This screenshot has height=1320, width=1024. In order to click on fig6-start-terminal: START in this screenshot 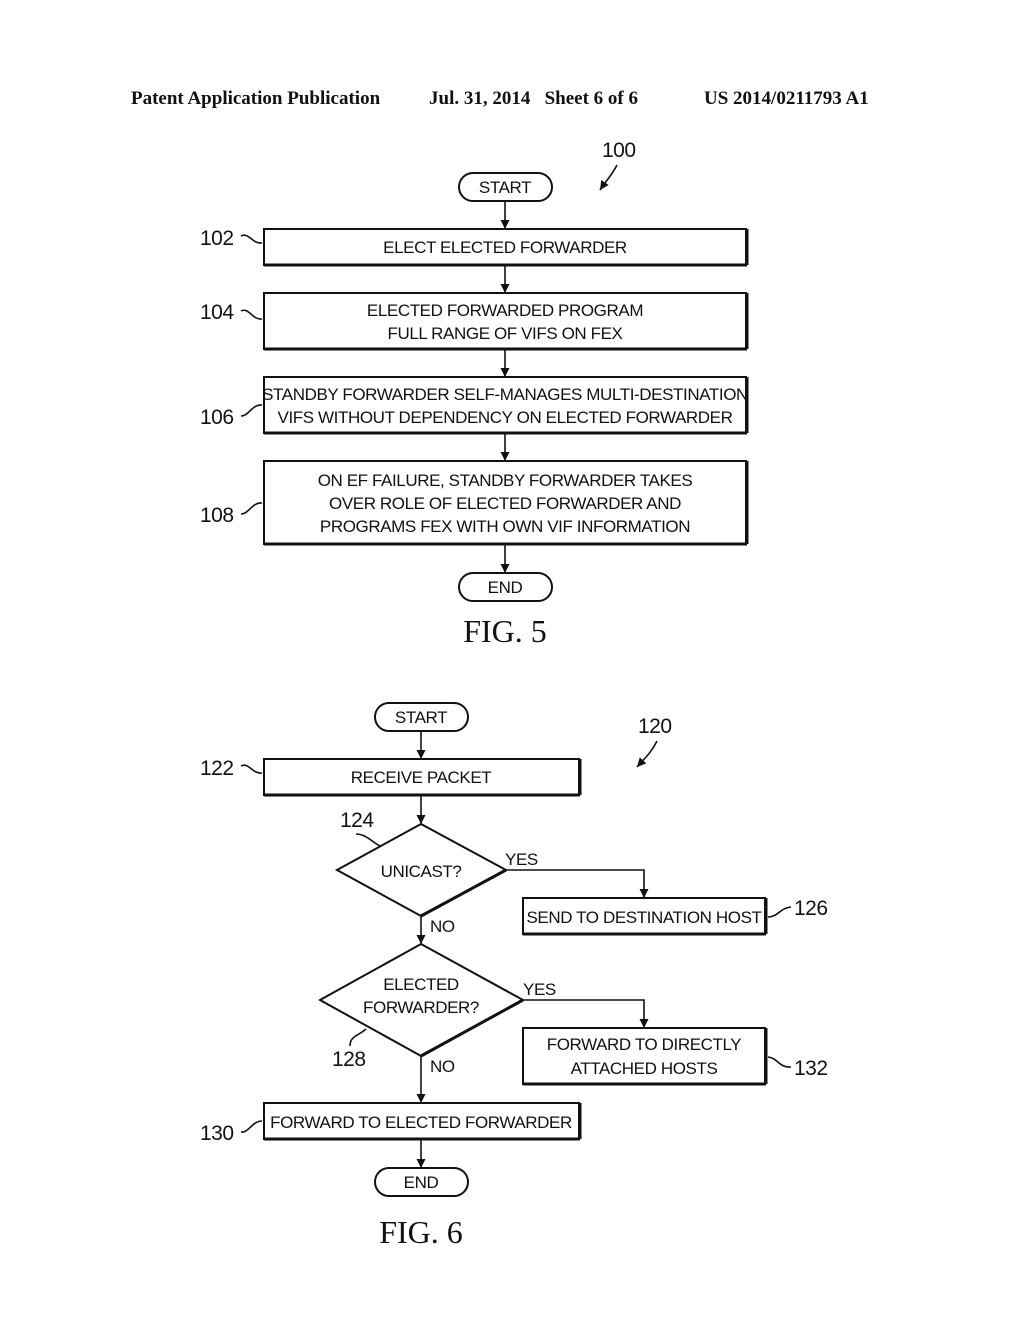, I will do `click(421, 717)`.